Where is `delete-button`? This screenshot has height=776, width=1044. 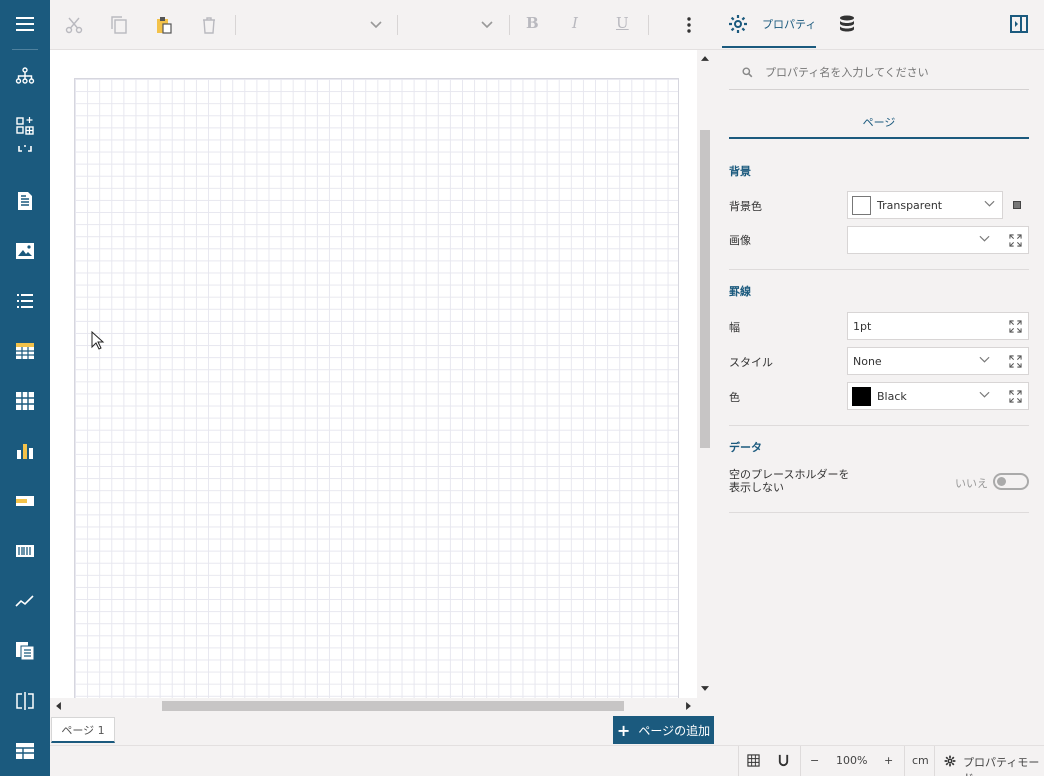 delete-button is located at coordinates (209, 25).